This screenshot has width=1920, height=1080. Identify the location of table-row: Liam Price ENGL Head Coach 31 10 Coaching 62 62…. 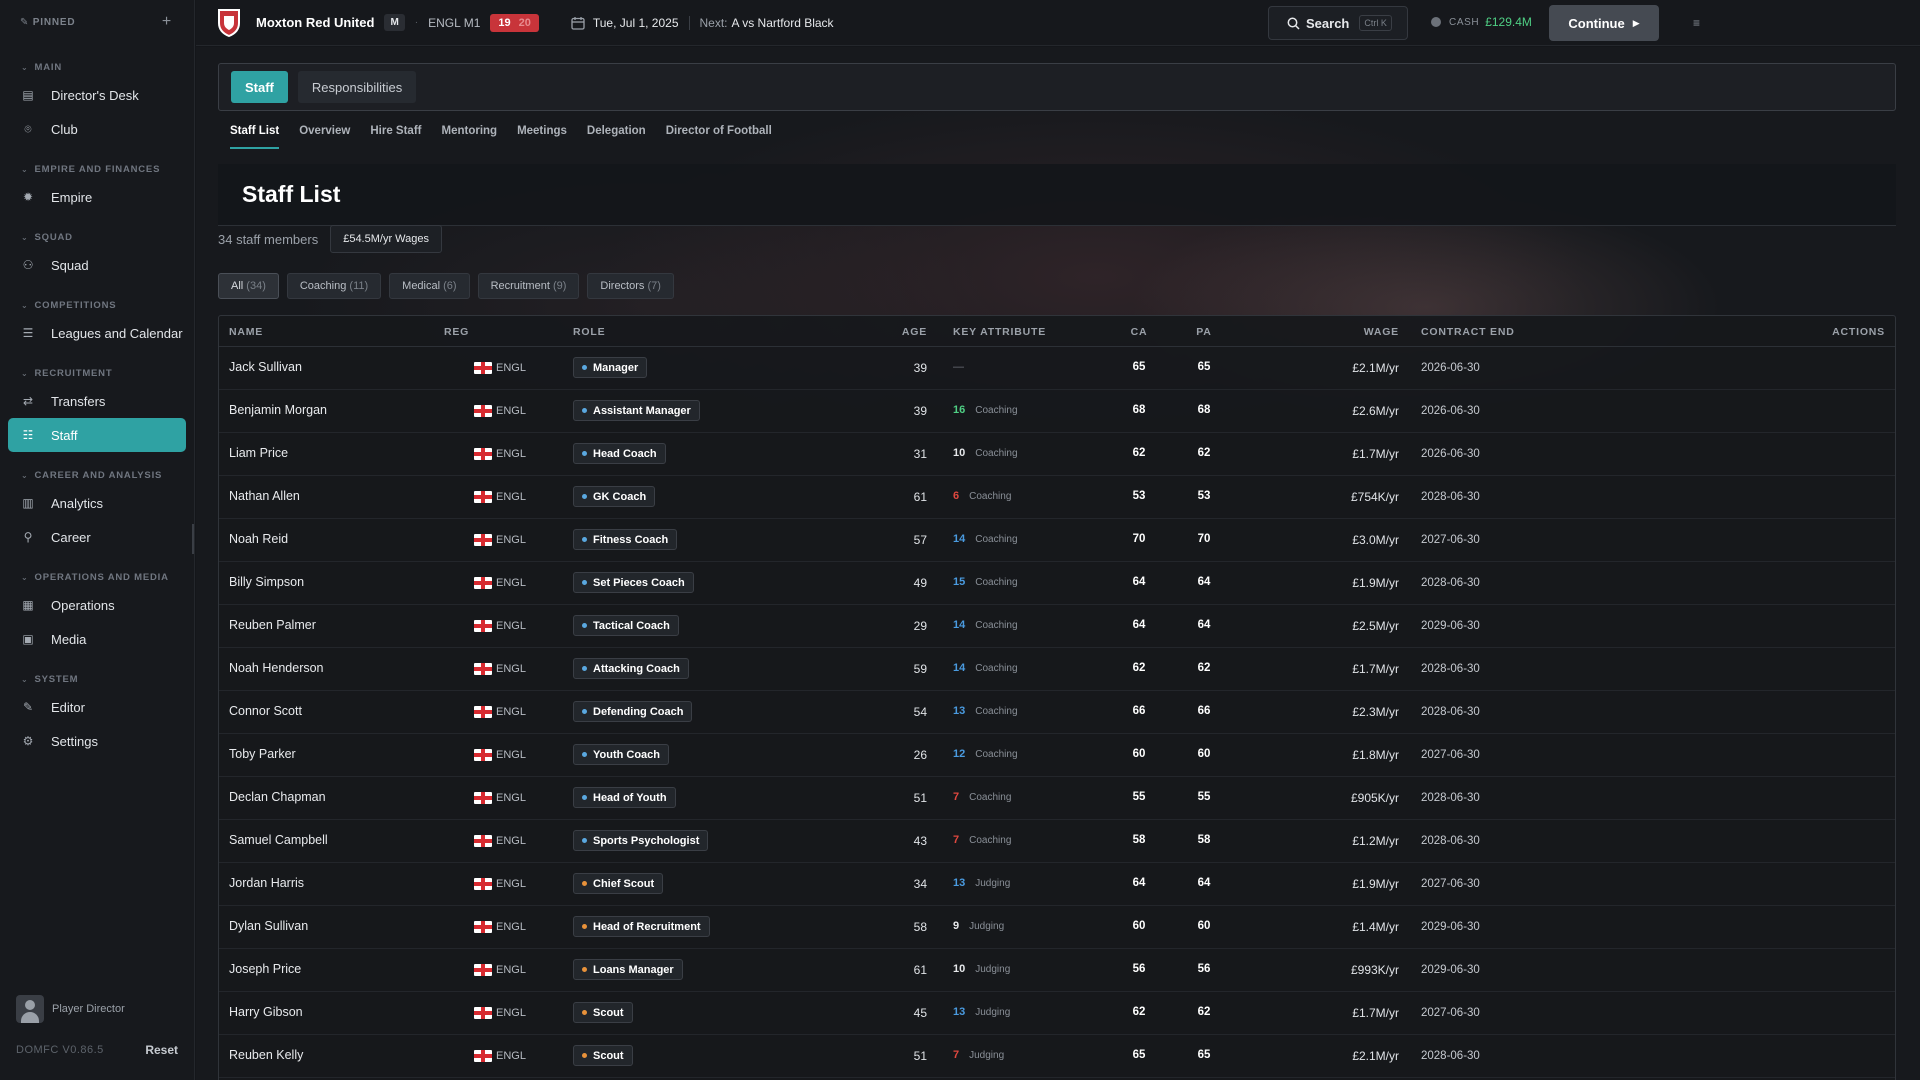
(1057, 454).